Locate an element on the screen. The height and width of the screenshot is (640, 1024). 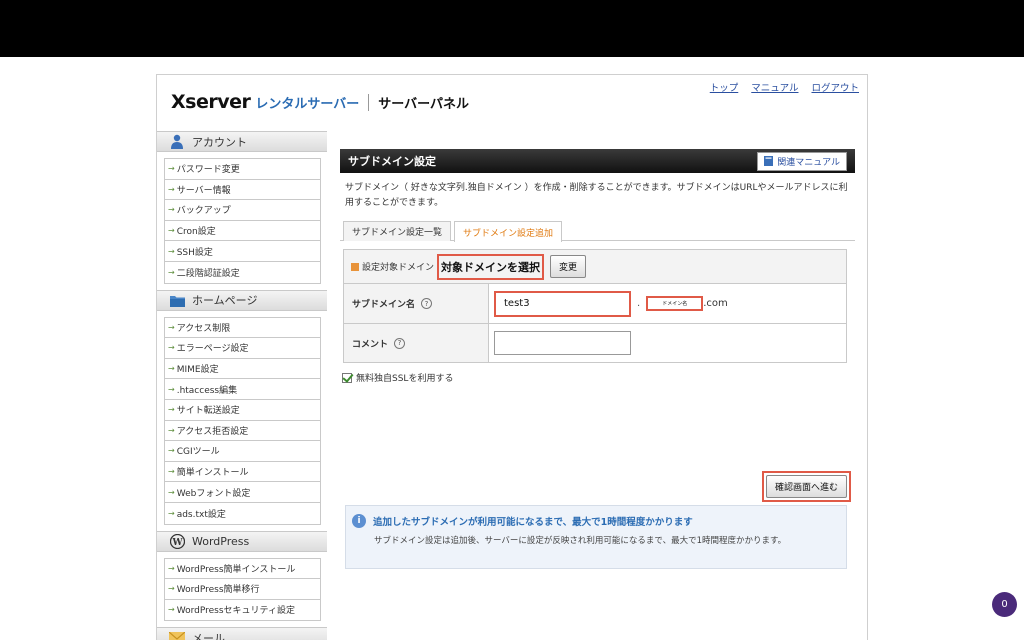
info-heading: 追加したサブドメインが利用可能になるまで、最大で1時間程度かかります is located at coordinates (533, 522).